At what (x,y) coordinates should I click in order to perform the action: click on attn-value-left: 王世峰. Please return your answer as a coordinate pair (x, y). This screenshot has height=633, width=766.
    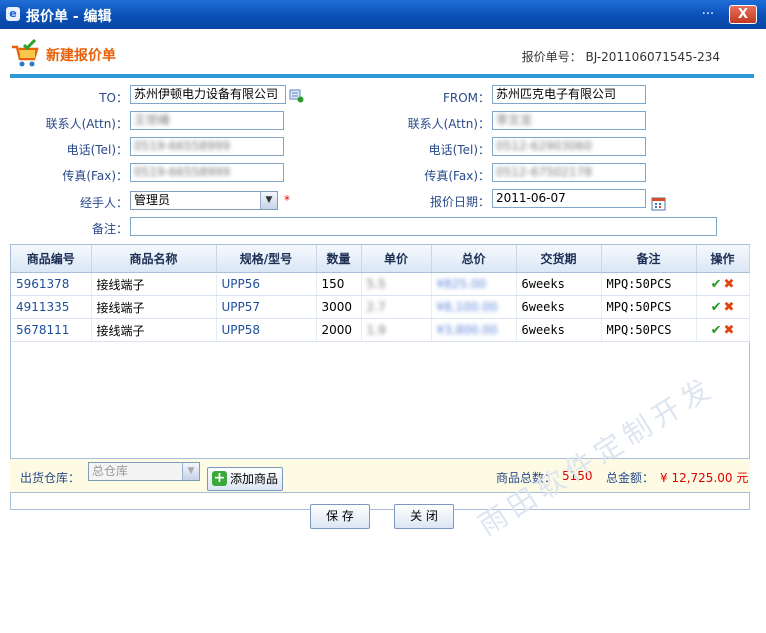
    Looking at the image, I should click on (152, 120).